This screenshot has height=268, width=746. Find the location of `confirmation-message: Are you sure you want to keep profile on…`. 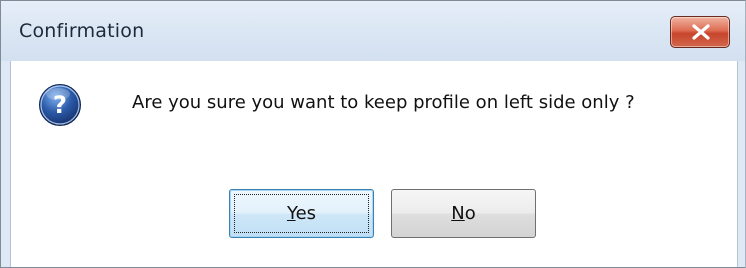

confirmation-message: Are you sure you want to keep profile on… is located at coordinates (383, 102).